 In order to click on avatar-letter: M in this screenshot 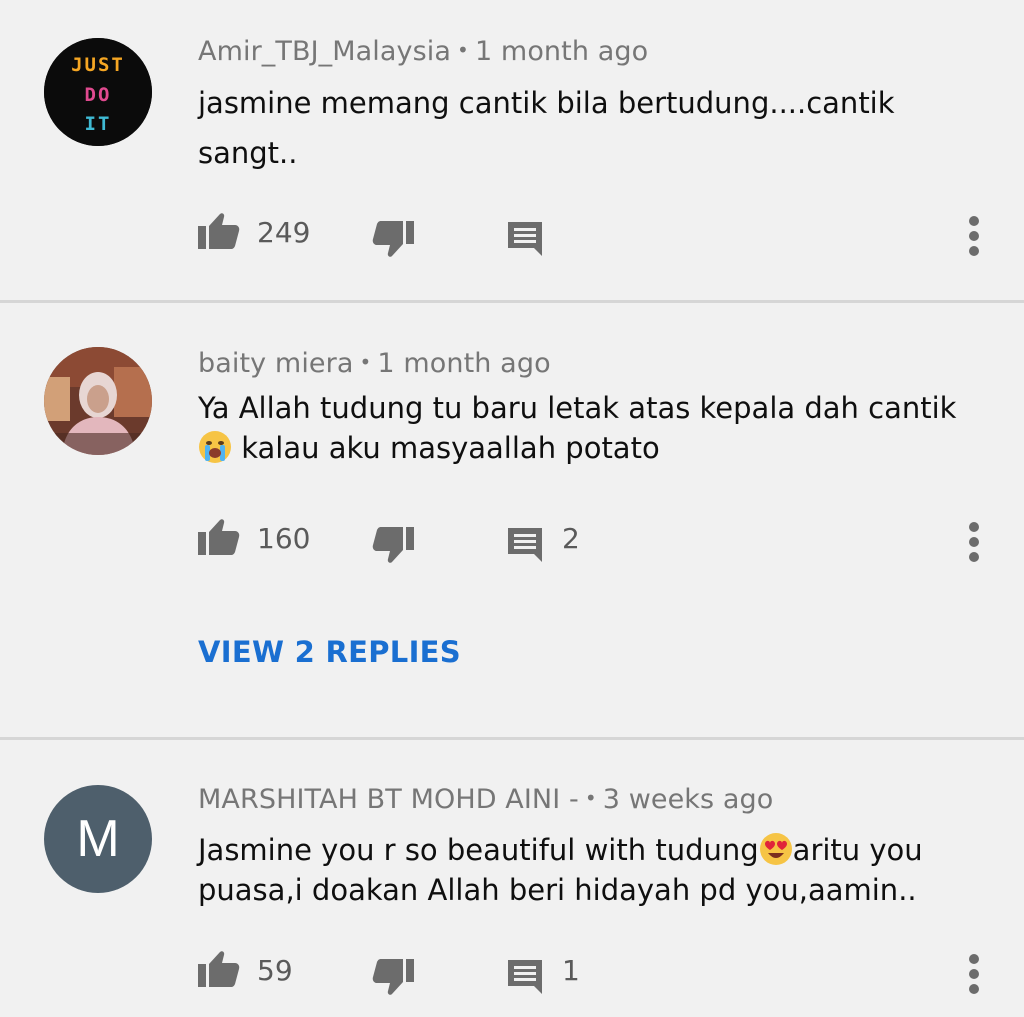, I will do `click(98, 839)`.